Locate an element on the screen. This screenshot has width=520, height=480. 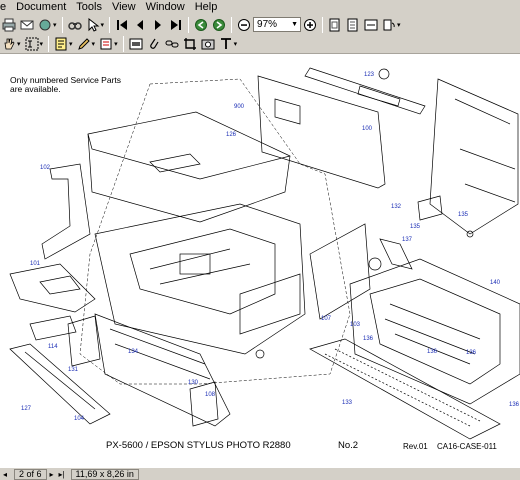
note-icon is located at coordinates (61, 44).